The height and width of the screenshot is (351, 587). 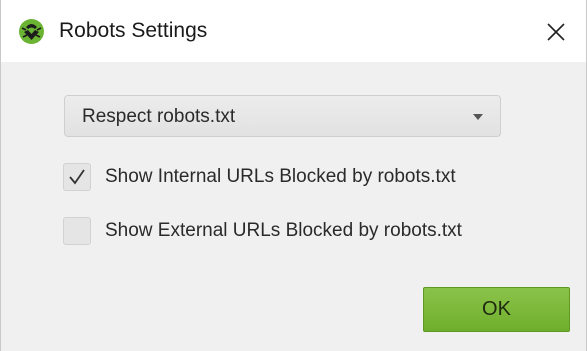 I want to click on dropdown-selected-value: Respect robots.txt, so click(x=159, y=116).